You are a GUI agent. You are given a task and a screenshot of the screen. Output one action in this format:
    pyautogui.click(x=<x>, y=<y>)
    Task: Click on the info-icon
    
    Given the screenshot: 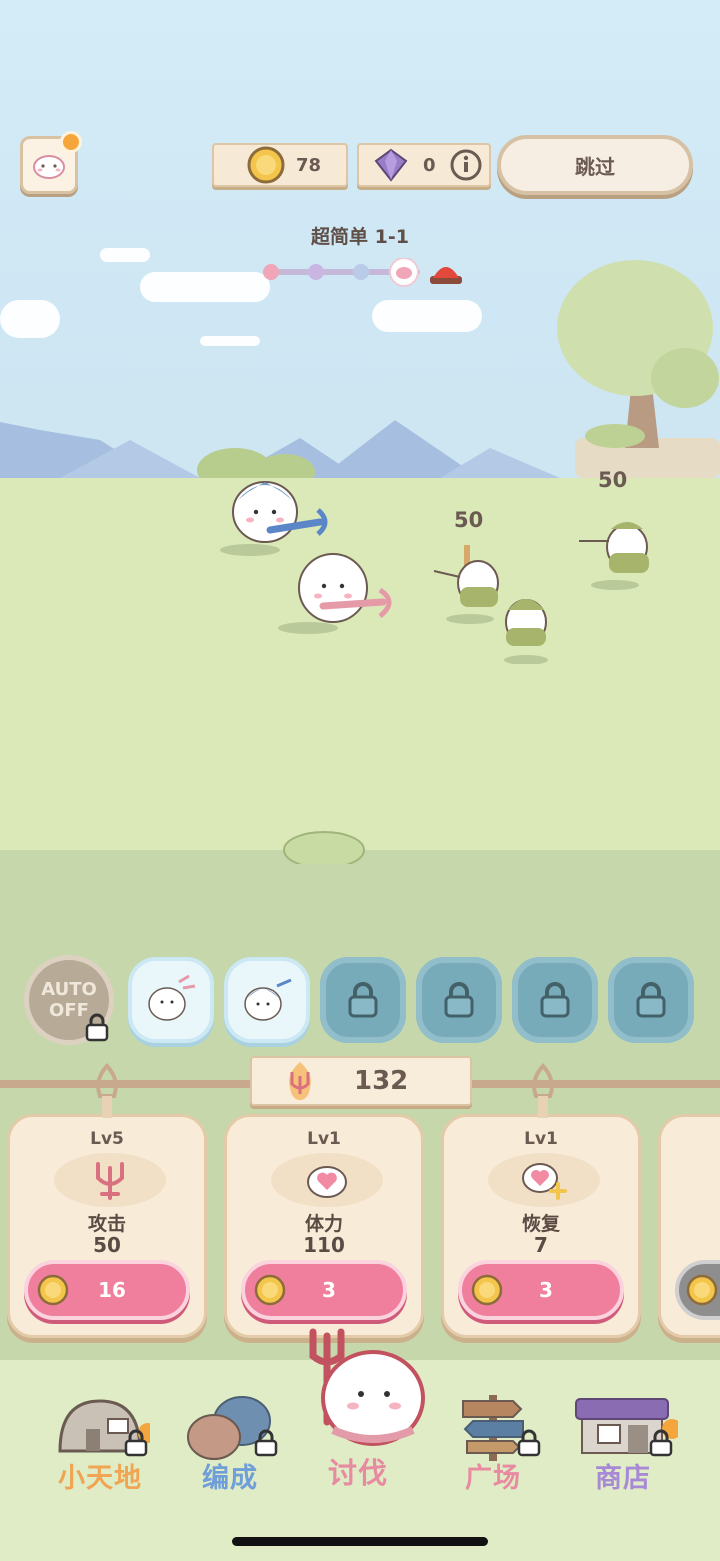 What is the action you would take?
    pyautogui.click(x=466, y=165)
    